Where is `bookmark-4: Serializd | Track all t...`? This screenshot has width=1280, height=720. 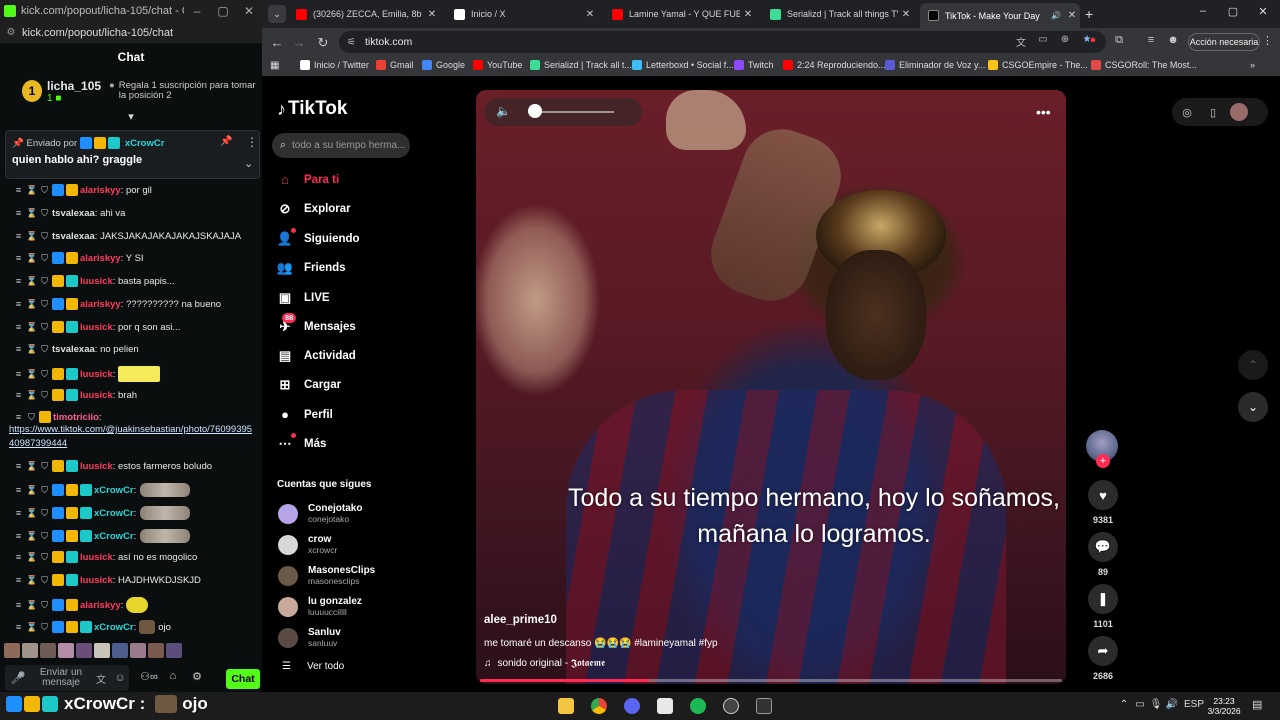 bookmark-4: Serializd | Track all t... is located at coordinates (581, 65).